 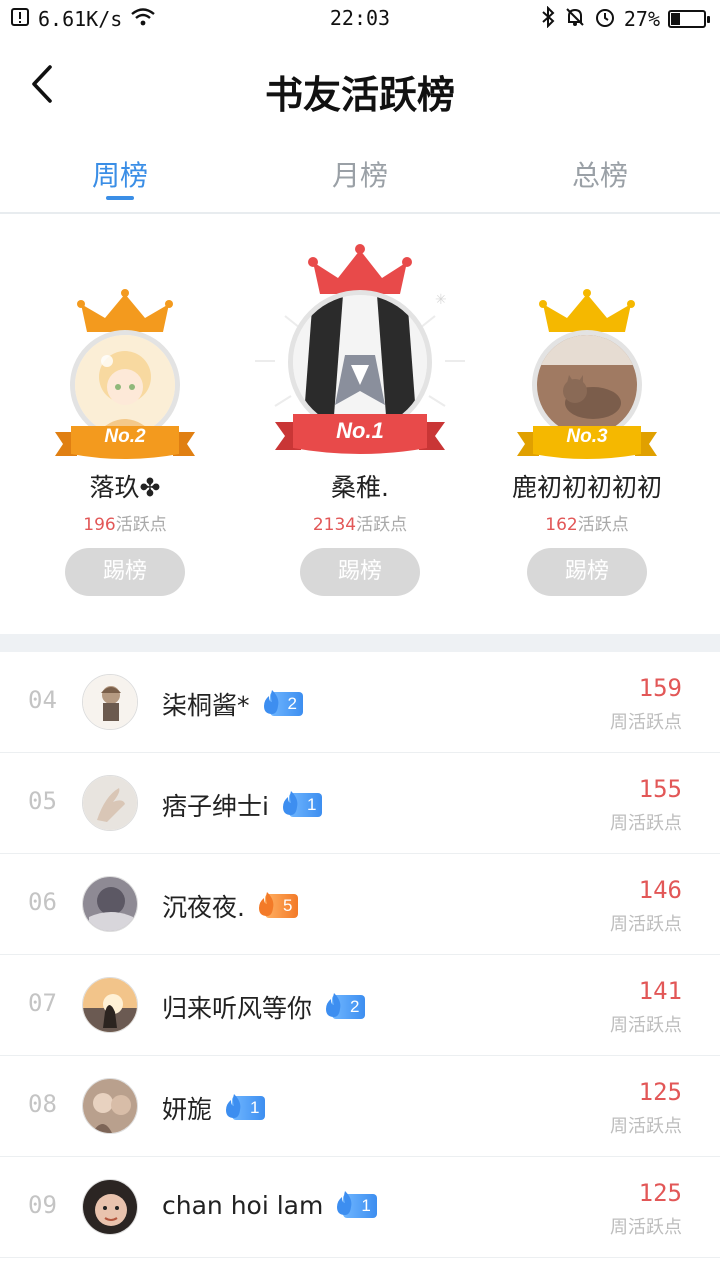 I want to click on user-name: chan hoi lam 1, so click(x=269, y=1205).